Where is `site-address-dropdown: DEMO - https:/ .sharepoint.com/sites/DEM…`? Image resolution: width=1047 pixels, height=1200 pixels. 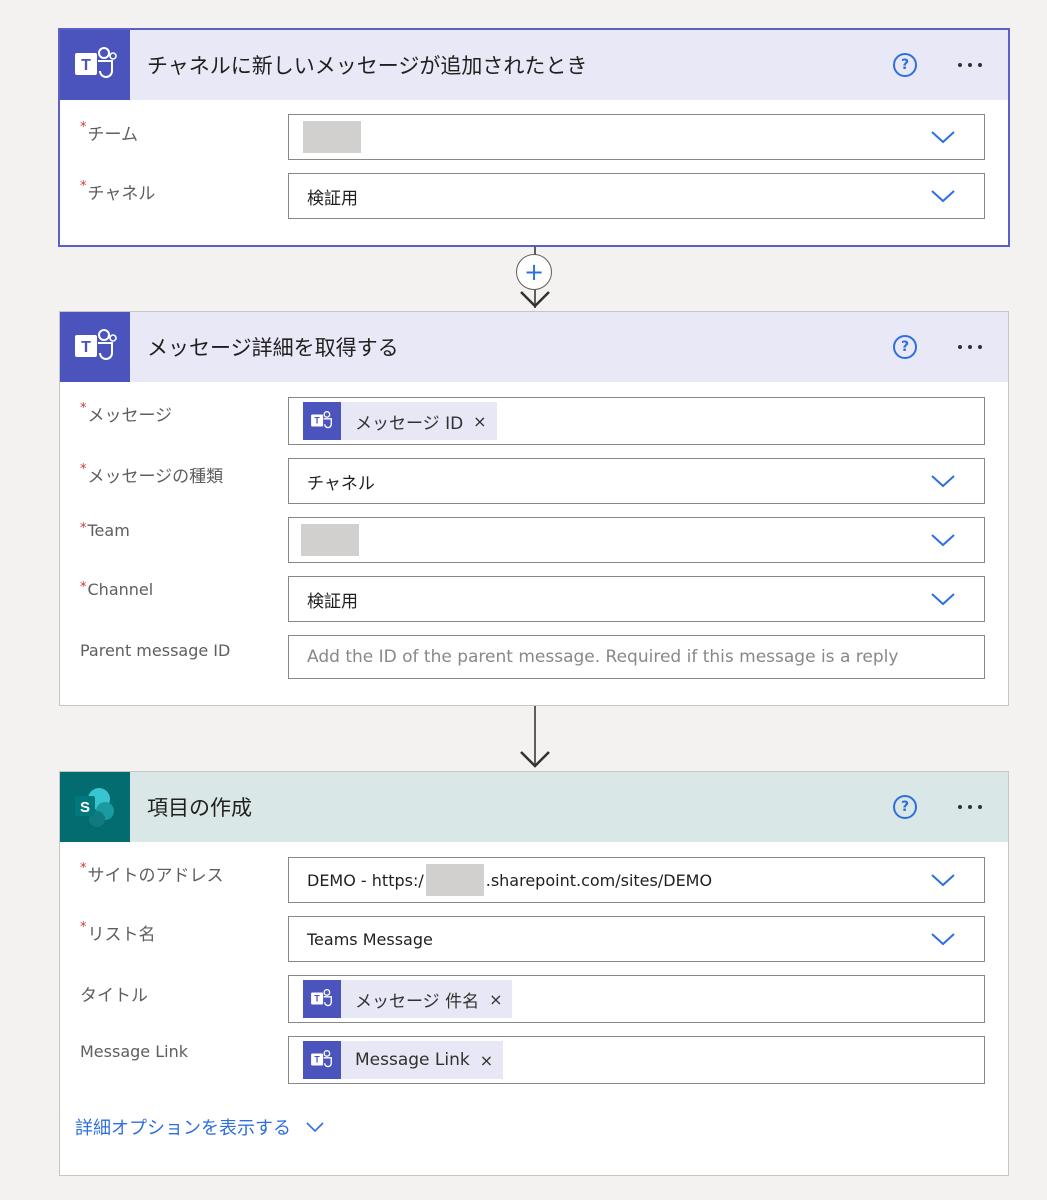 site-address-dropdown: DEMO - https:/ .sharepoint.com/sites/DEM… is located at coordinates (636, 880).